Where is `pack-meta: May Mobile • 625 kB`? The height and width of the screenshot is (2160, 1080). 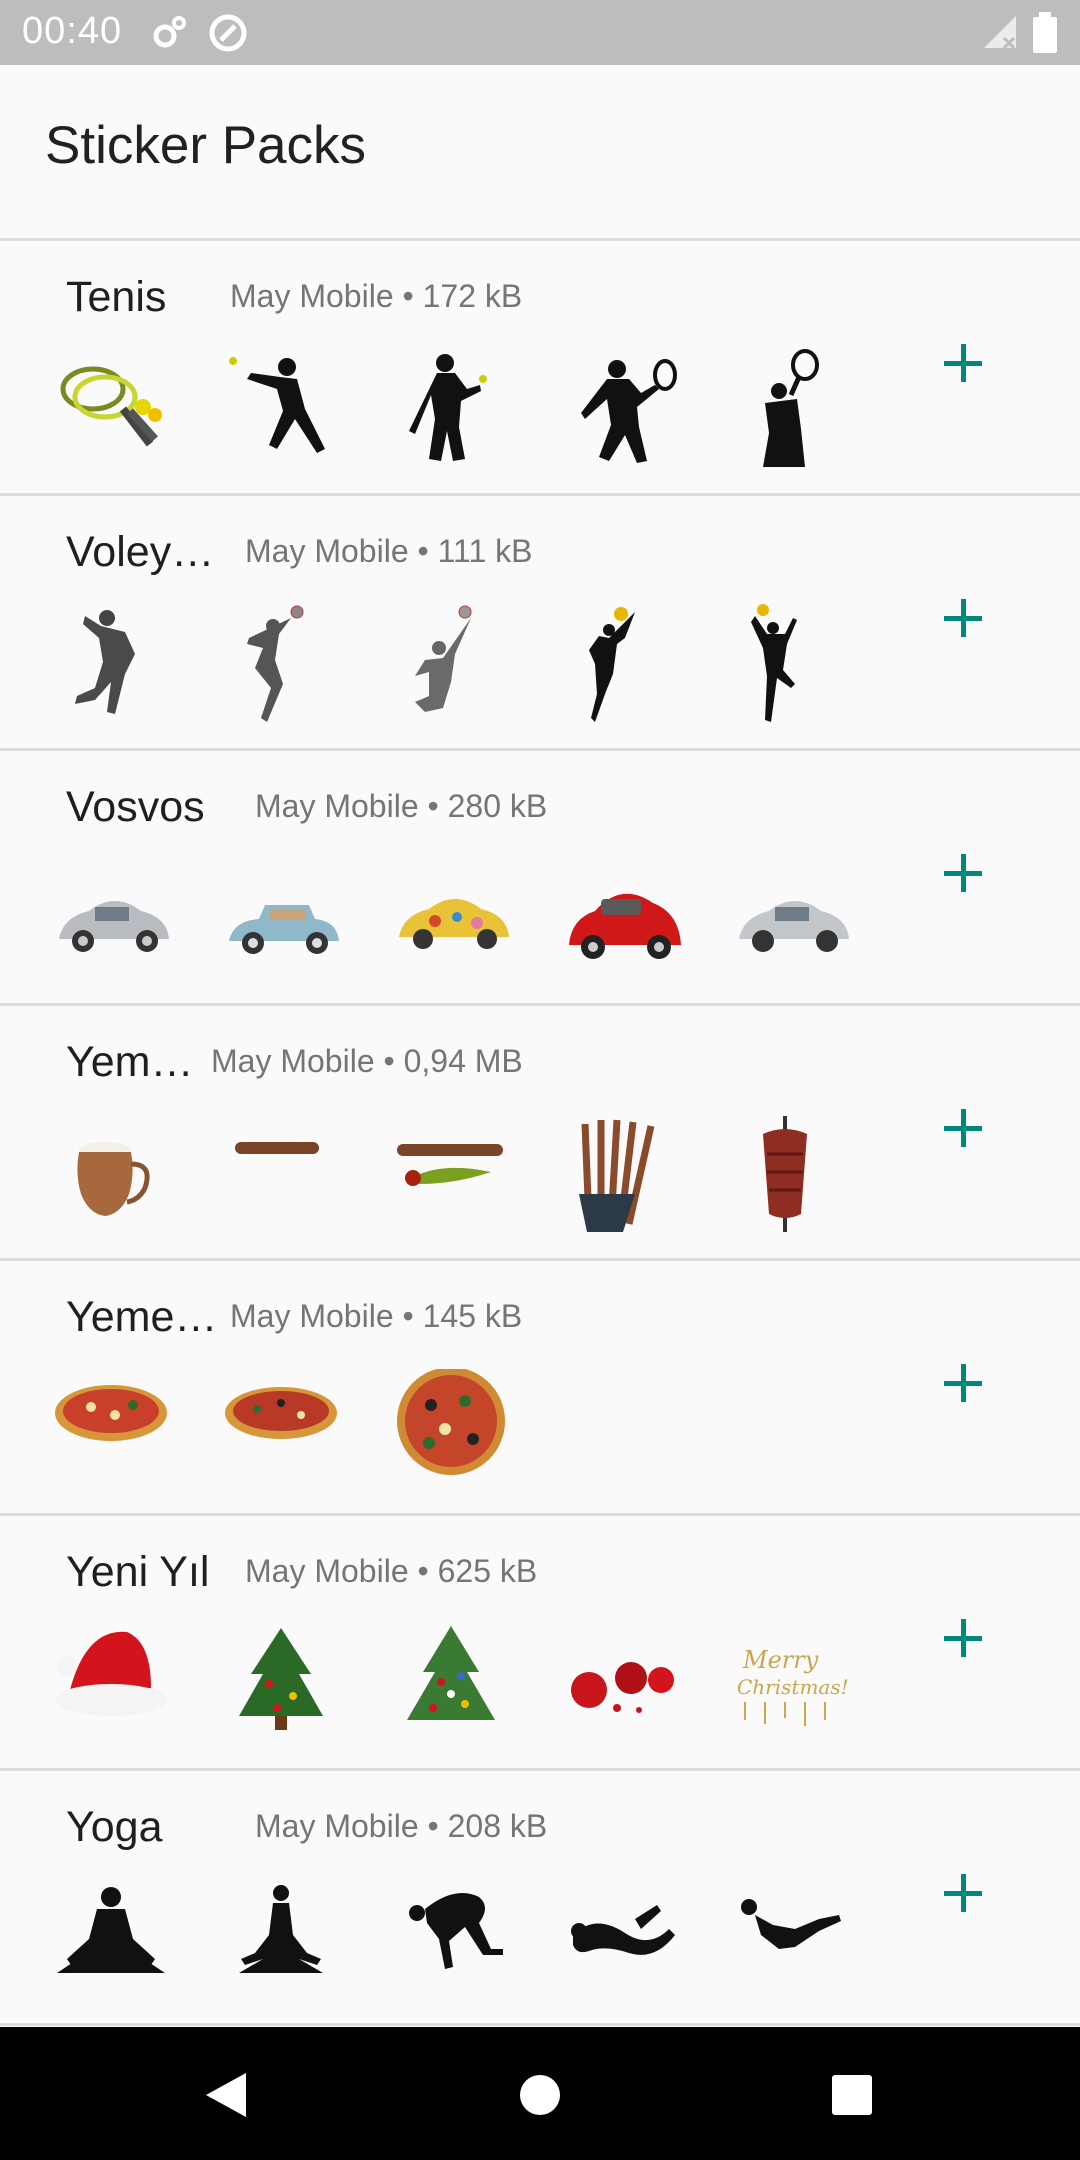
pack-meta: May Mobile • 625 kB is located at coordinates (391, 1571).